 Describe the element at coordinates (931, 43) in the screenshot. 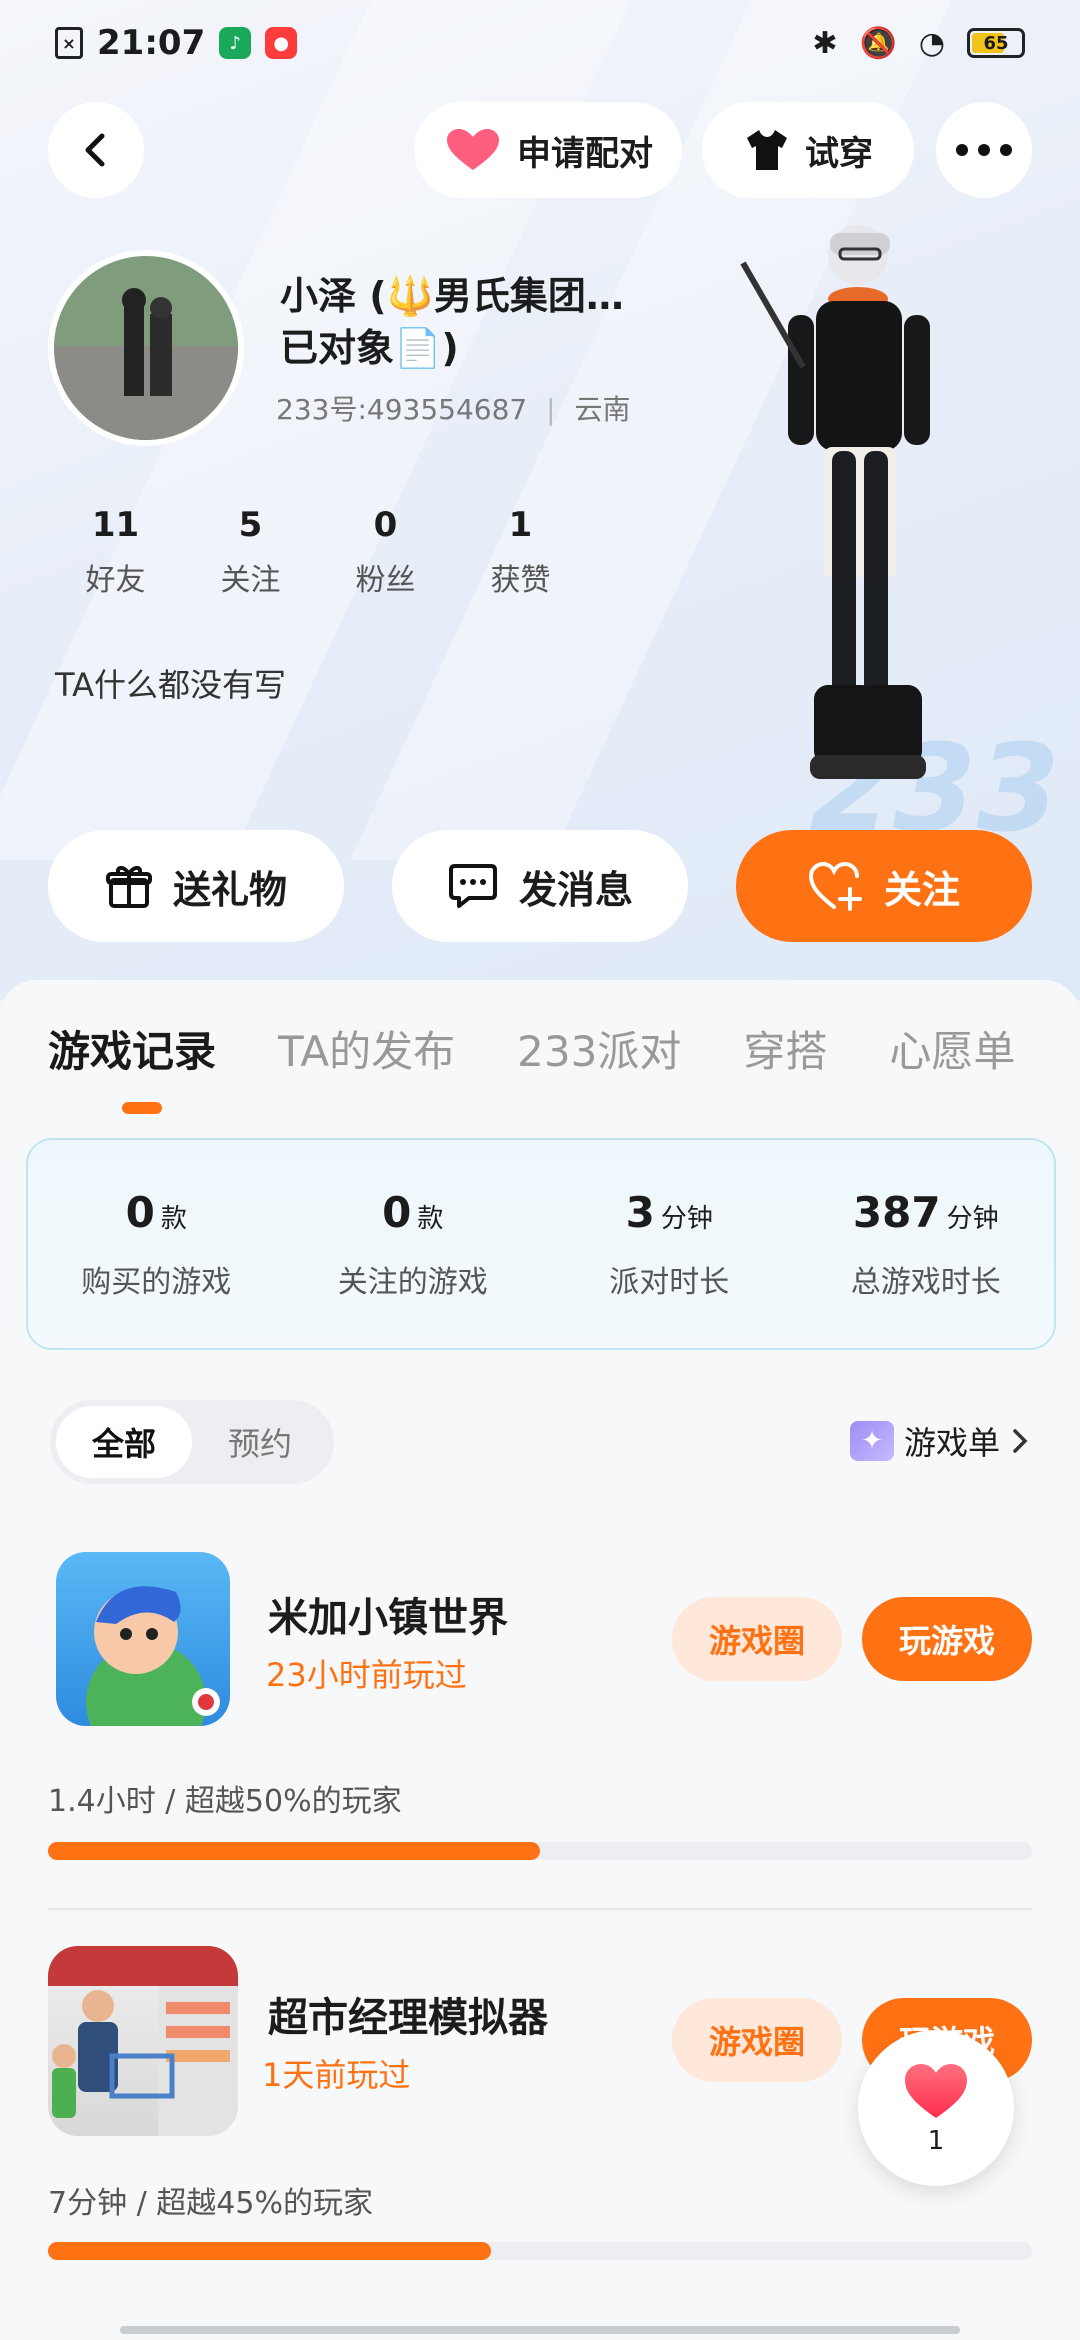

I see `wifi-icon: ◔` at that location.